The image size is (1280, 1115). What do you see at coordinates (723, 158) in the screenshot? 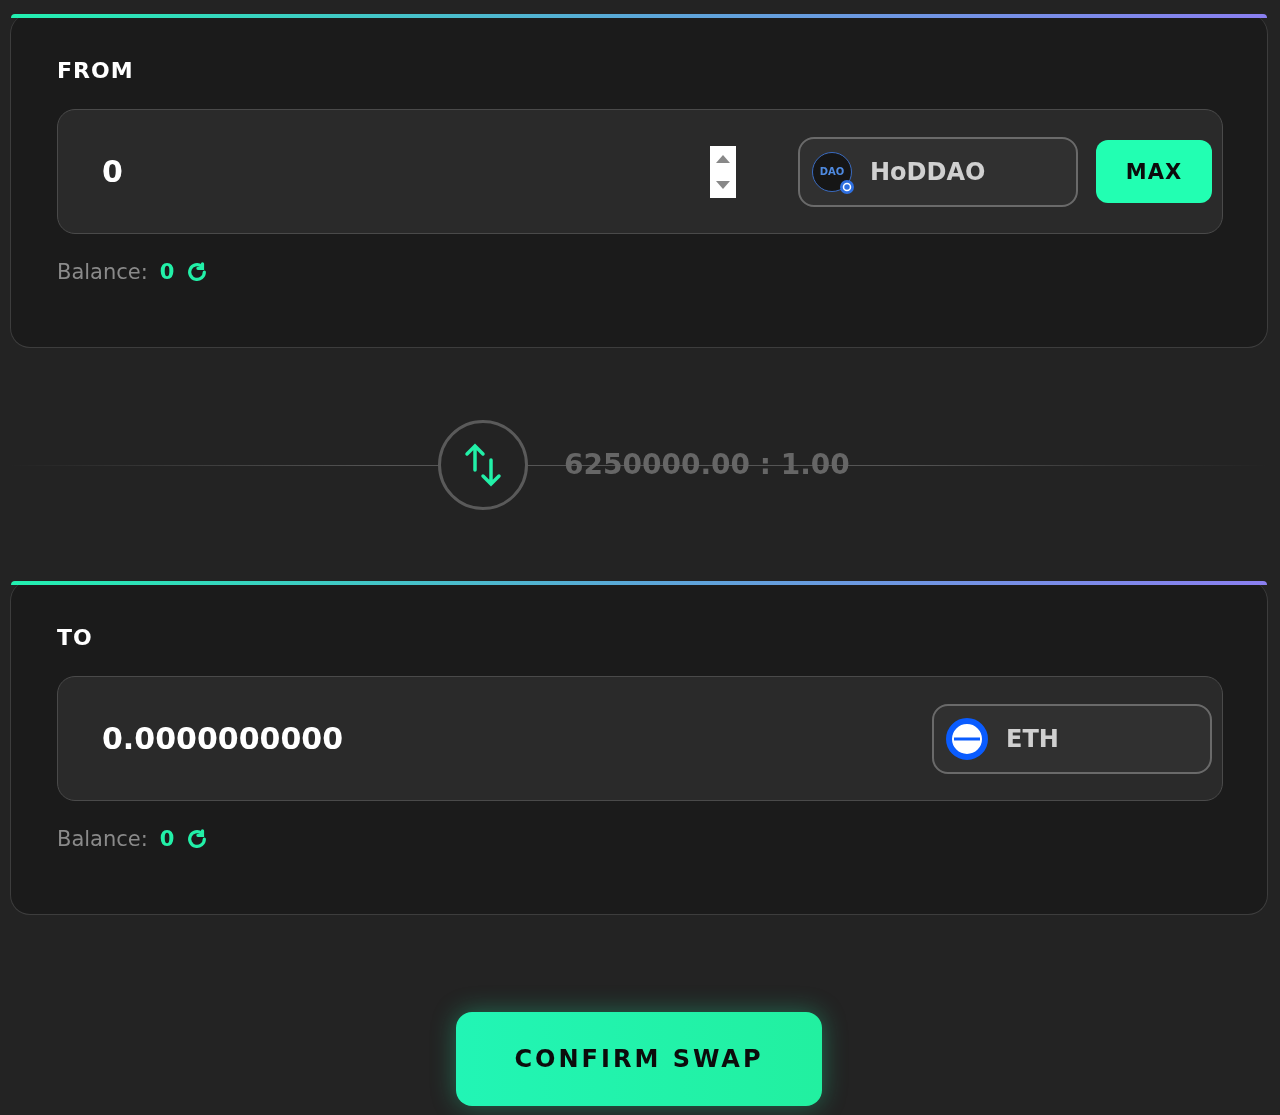
I see `step-up-icon` at bounding box center [723, 158].